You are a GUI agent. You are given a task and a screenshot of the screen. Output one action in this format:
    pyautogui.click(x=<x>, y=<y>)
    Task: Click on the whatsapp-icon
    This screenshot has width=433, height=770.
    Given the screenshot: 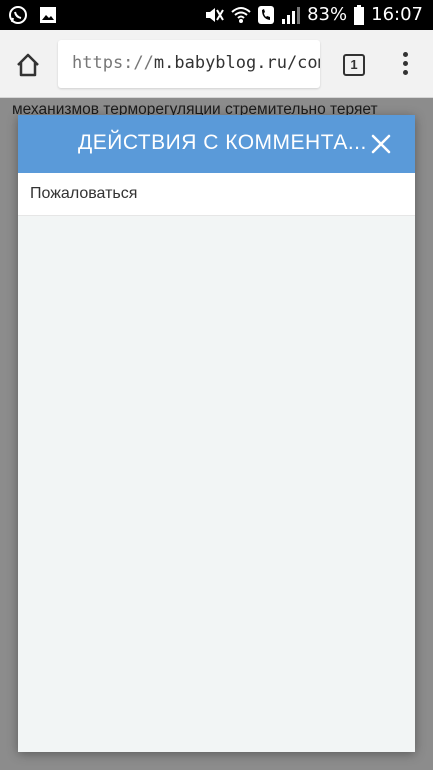 What is the action you would take?
    pyautogui.click(x=18, y=15)
    